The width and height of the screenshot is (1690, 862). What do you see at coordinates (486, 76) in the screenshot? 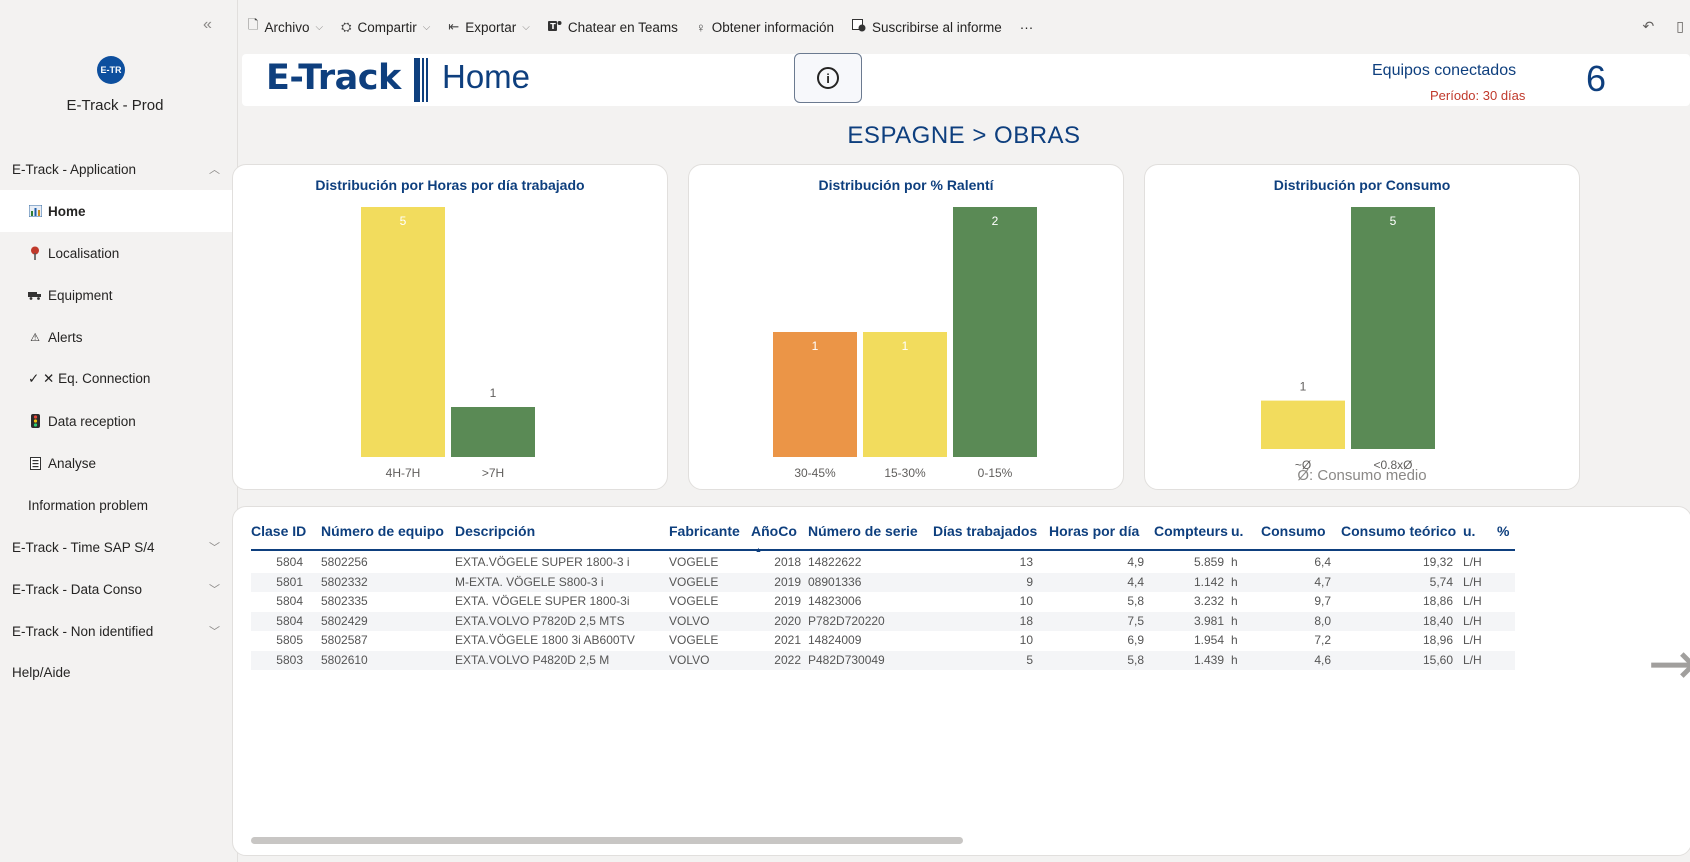
I see `page-title: Home` at bounding box center [486, 76].